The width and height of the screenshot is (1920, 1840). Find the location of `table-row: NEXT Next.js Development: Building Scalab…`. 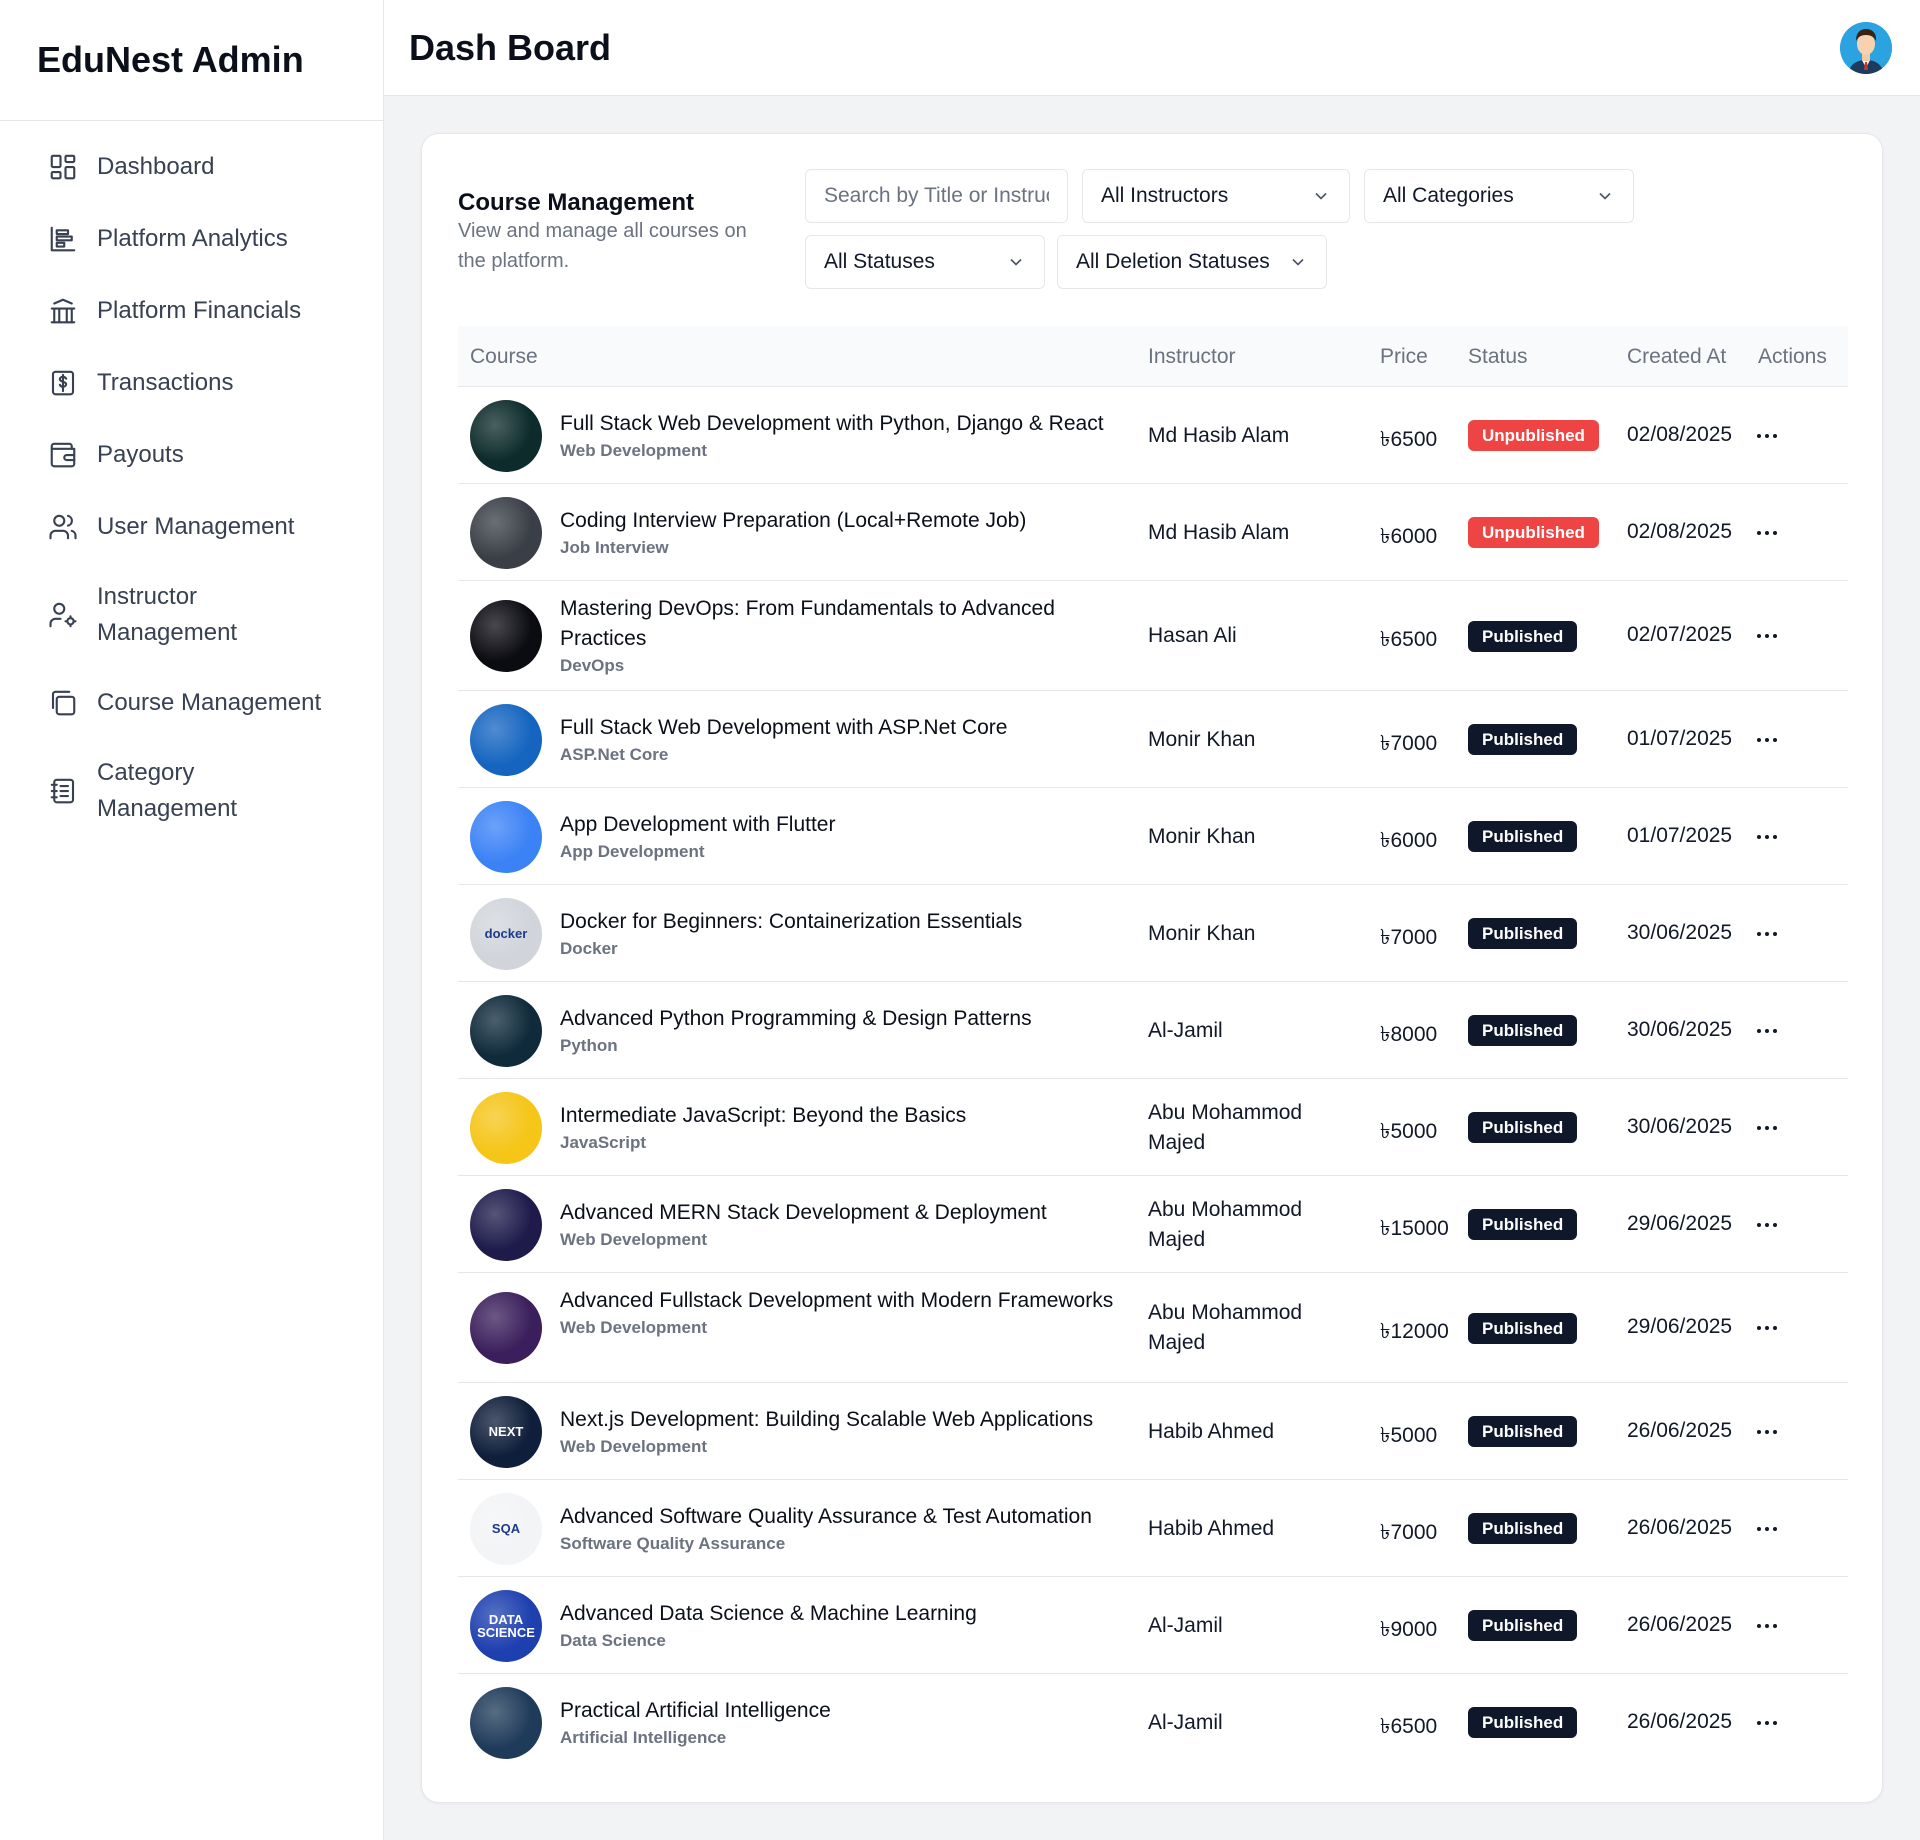

table-row: NEXT Next.js Development: Building Scalab… is located at coordinates (1153, 1431).